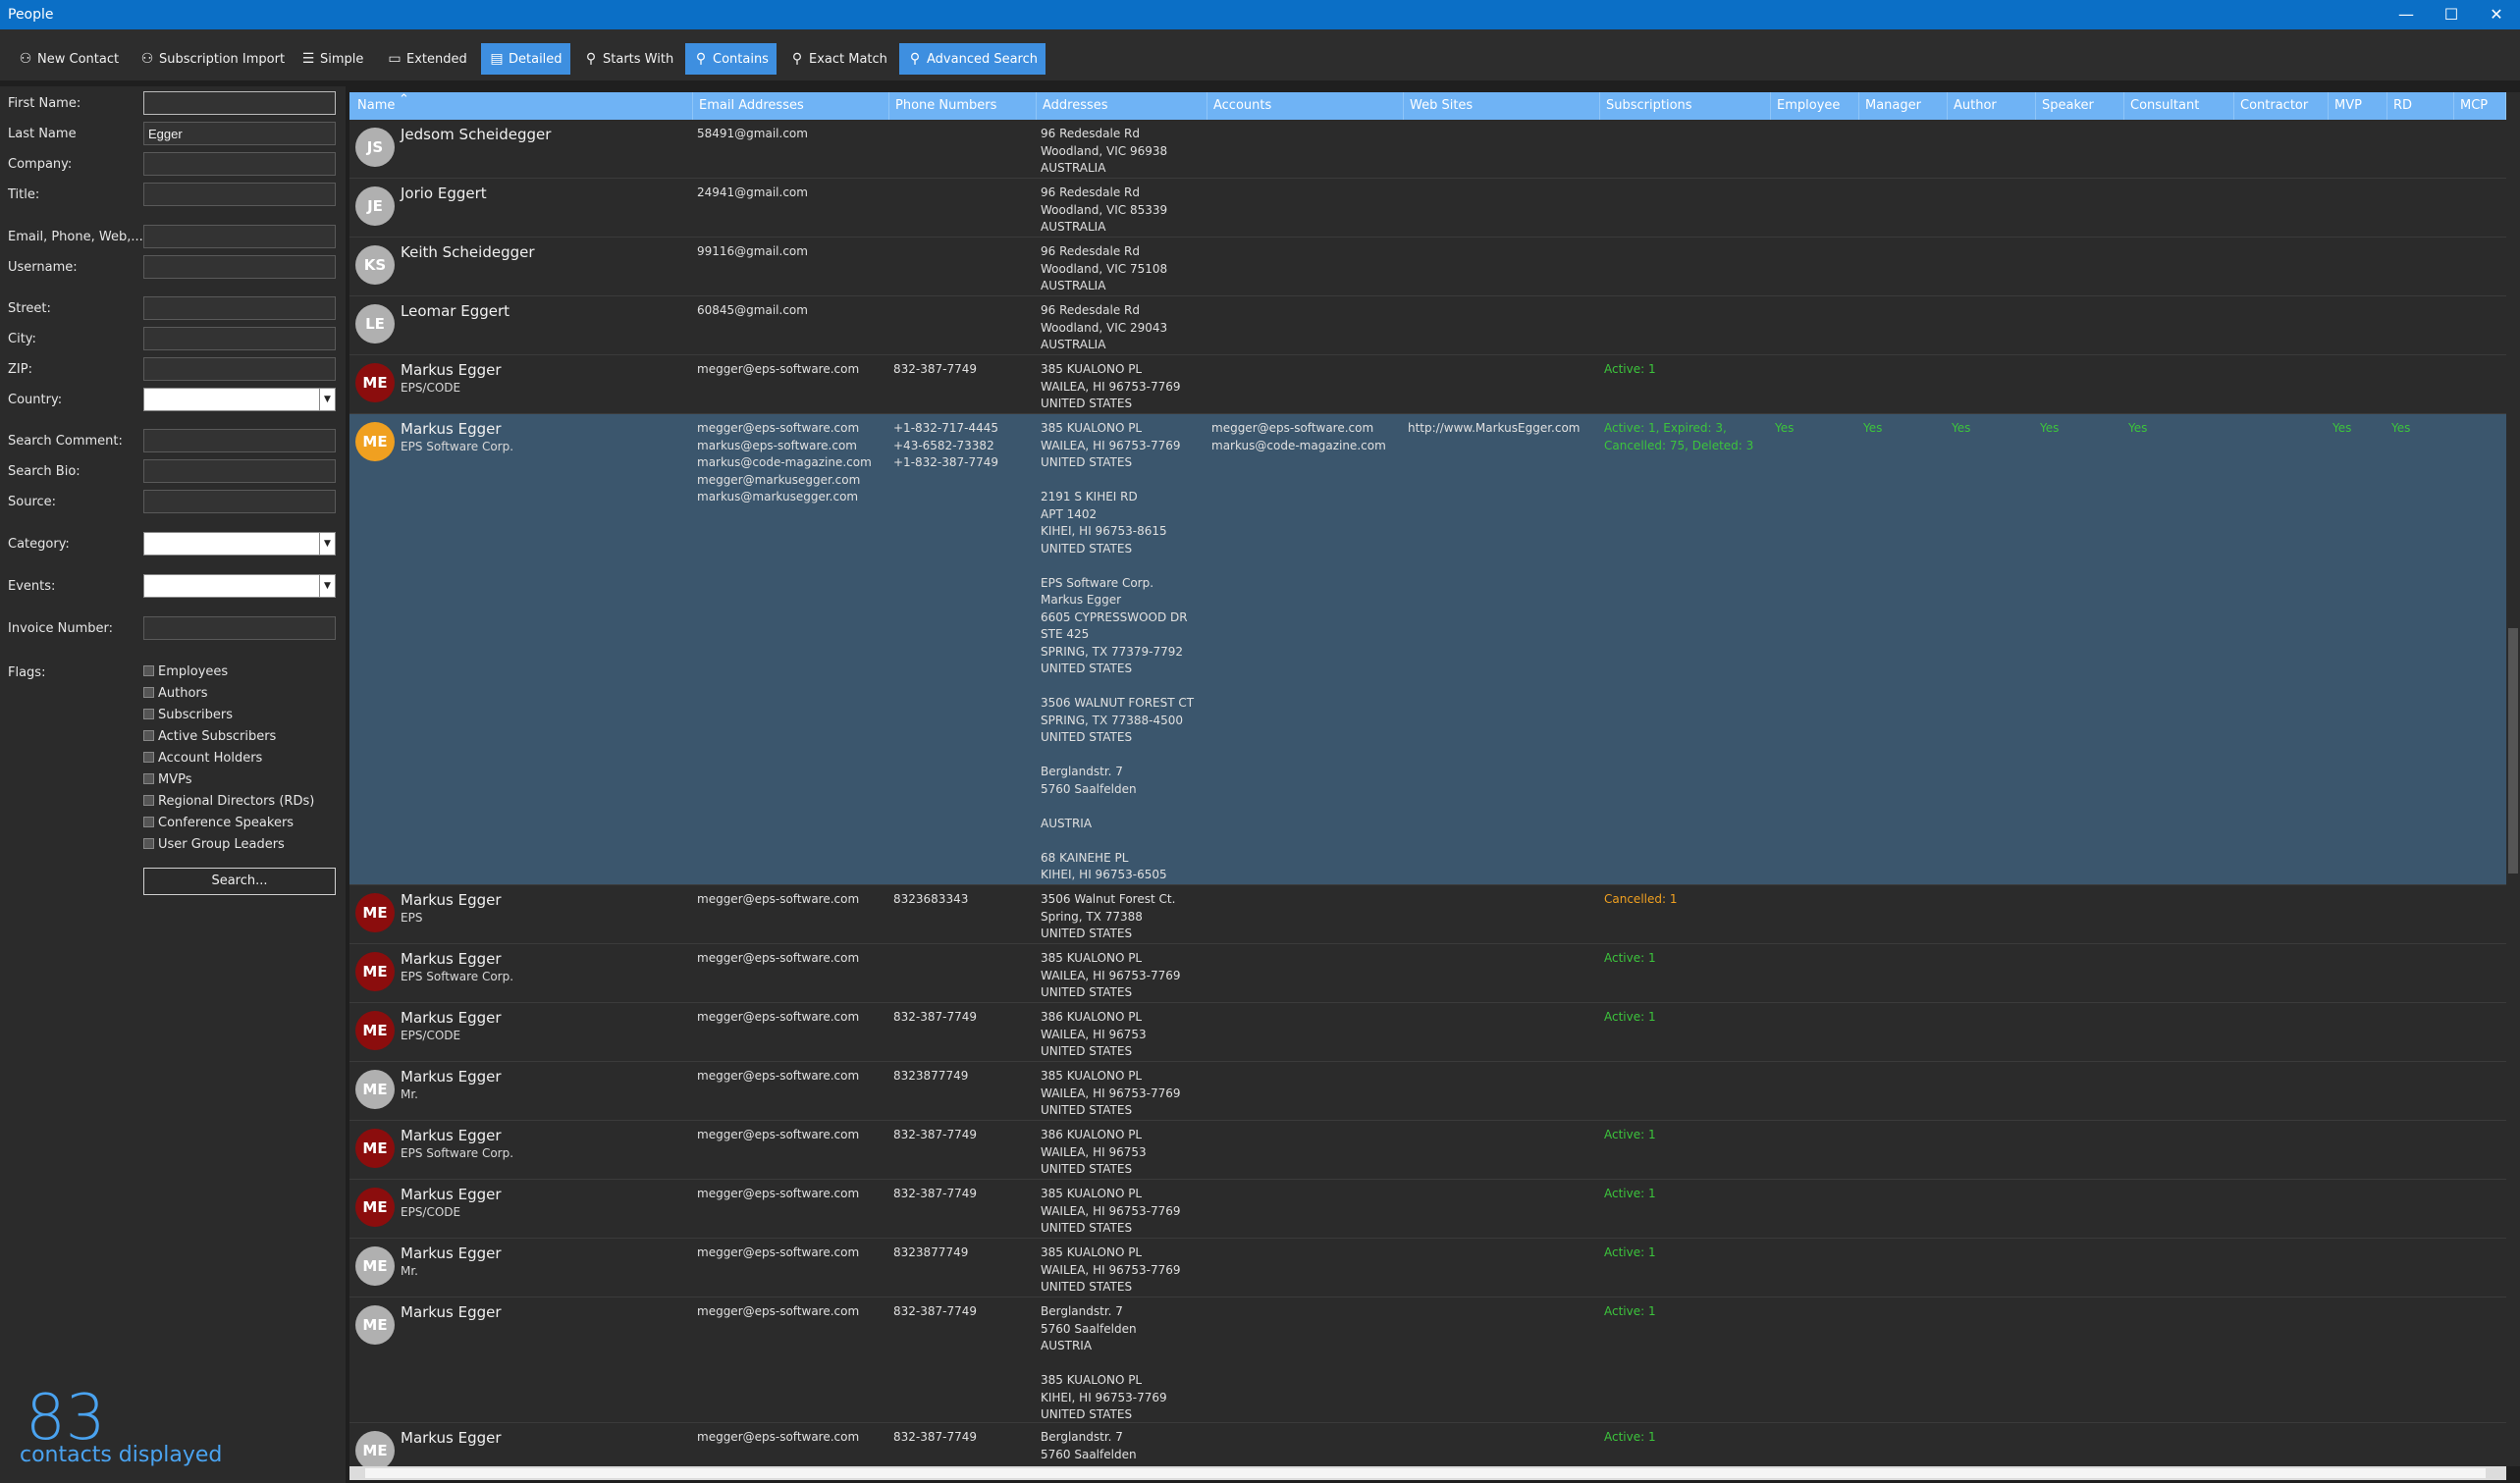 This screenshot has height=1483, width=2520. I want to click on detailed-view-button: ▤ Detailed, so click(525, 59).